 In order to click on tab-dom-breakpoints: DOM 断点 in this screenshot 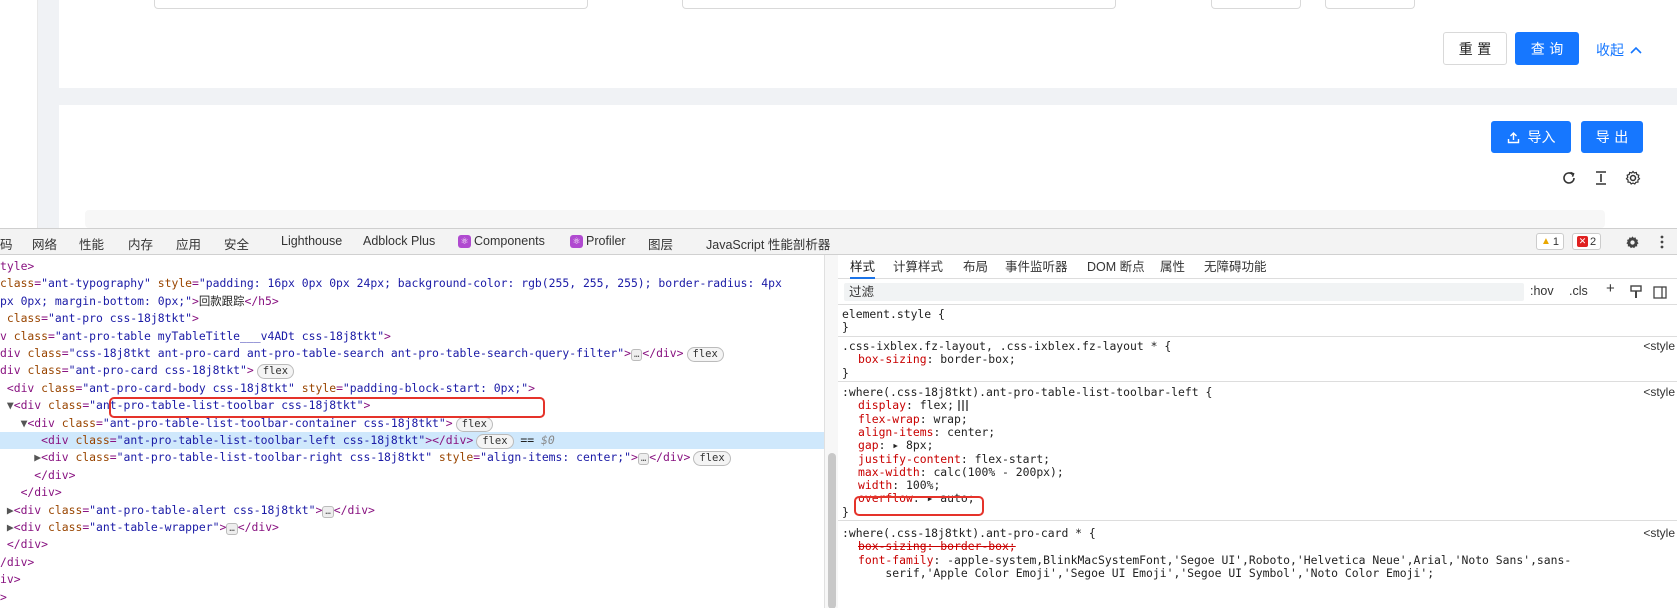, I will do `click(1116, 267)`.